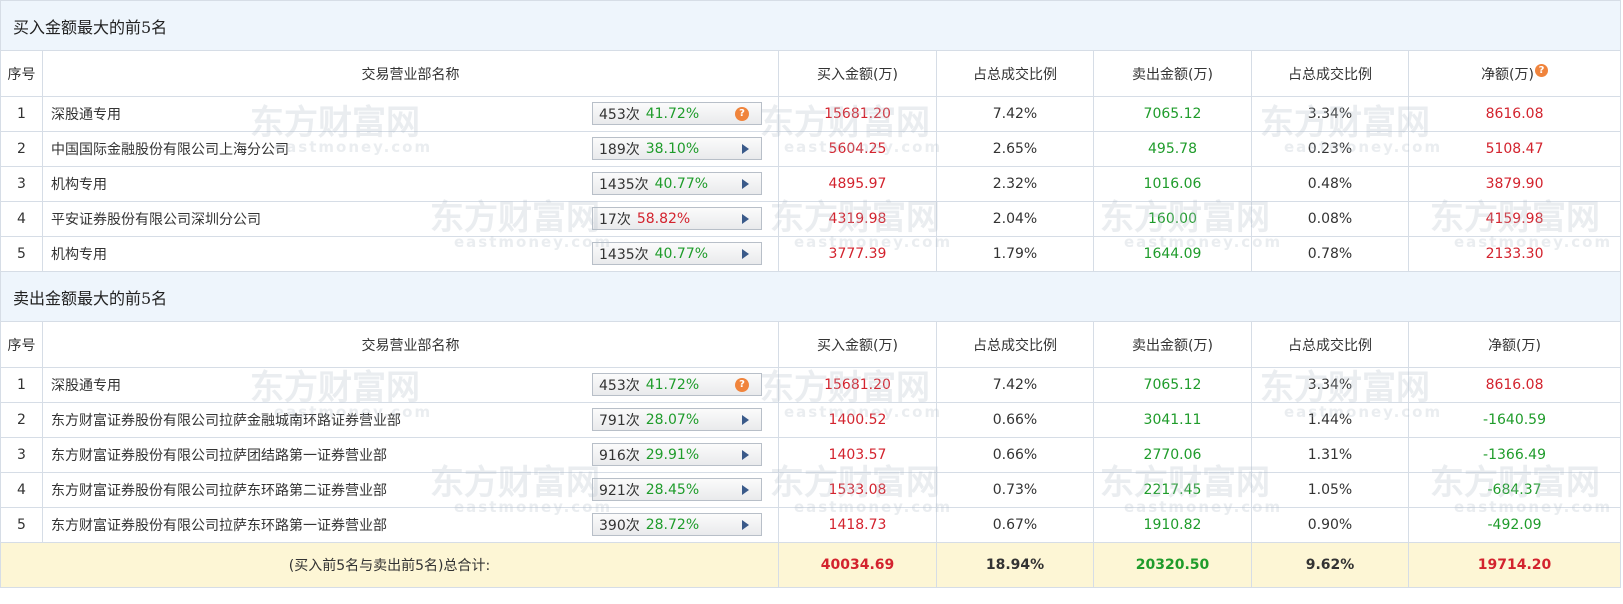  I want to click on buy-amount: 1403.57, so click(857, 455).